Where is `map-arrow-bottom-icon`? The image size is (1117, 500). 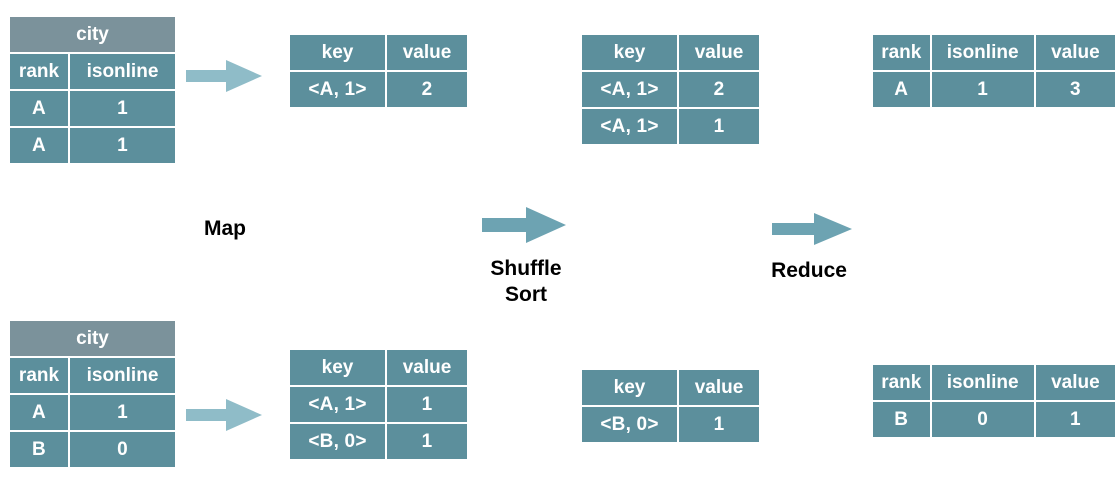 map-arrow-bottom-icon is located at coordinates (224, 415).